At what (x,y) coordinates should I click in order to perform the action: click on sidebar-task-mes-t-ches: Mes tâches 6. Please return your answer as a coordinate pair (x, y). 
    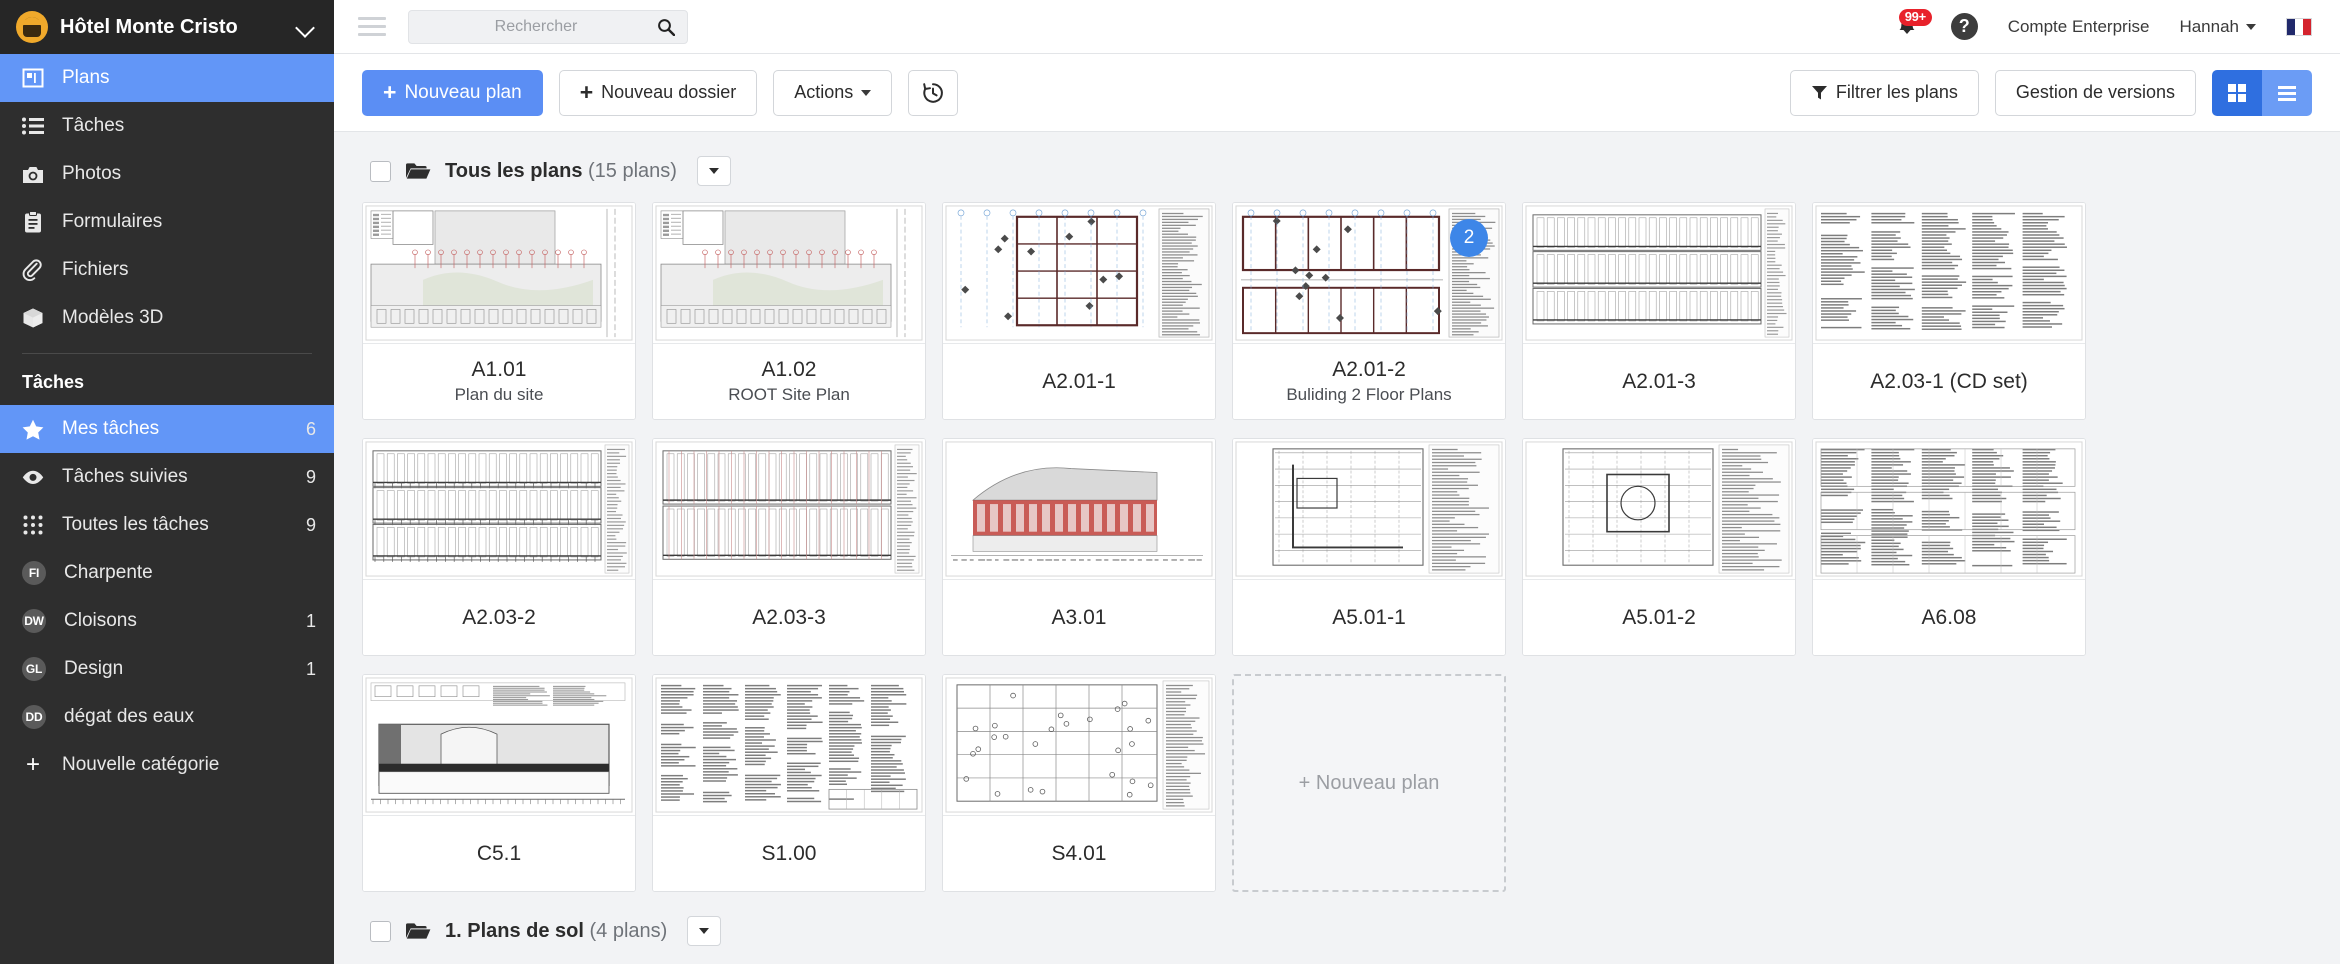
    Looking at the image, I should click on (167, 429).